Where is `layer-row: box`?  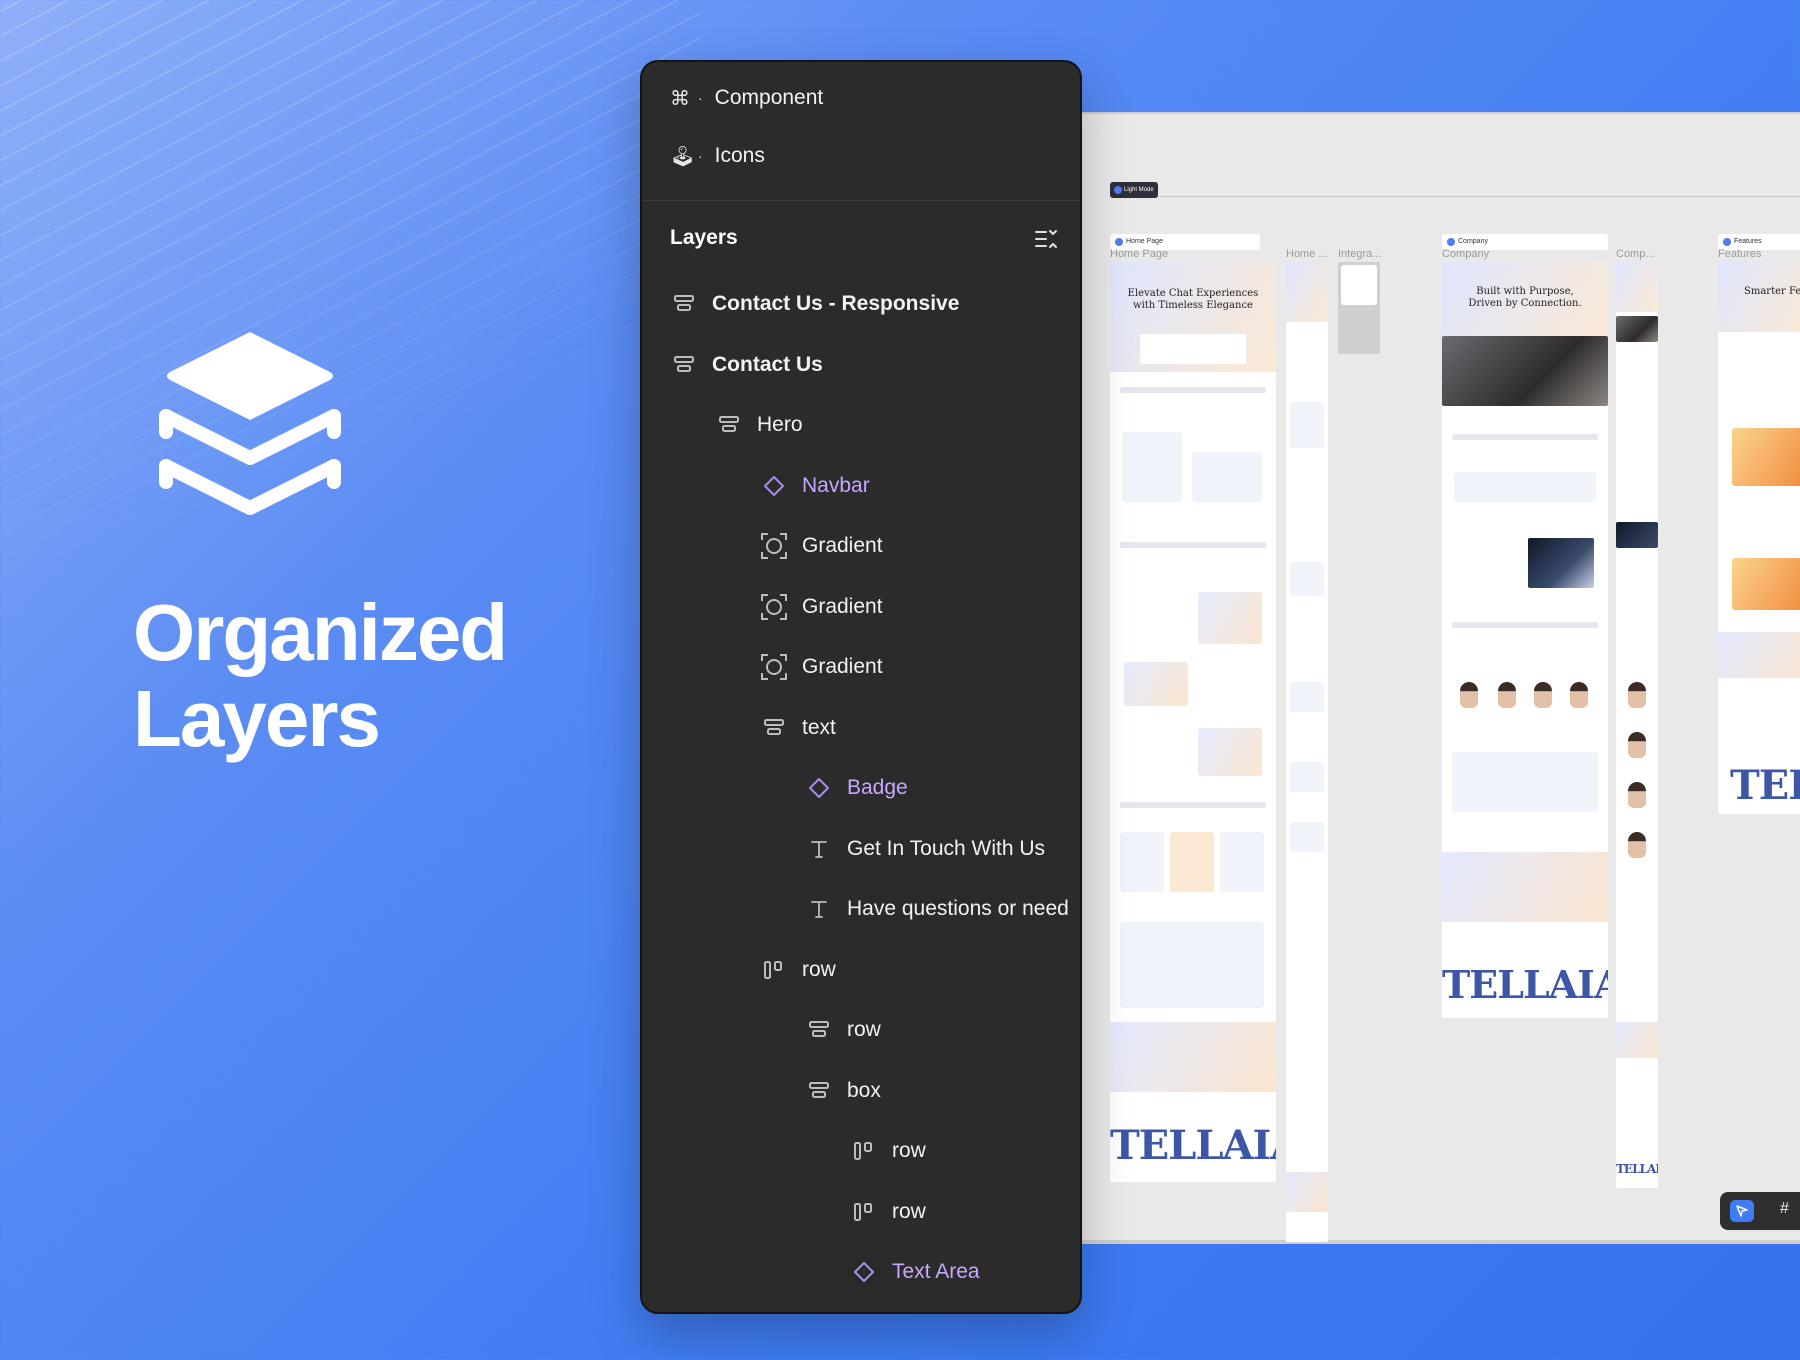 layer-row: box is located at coordinates (861, 1091).